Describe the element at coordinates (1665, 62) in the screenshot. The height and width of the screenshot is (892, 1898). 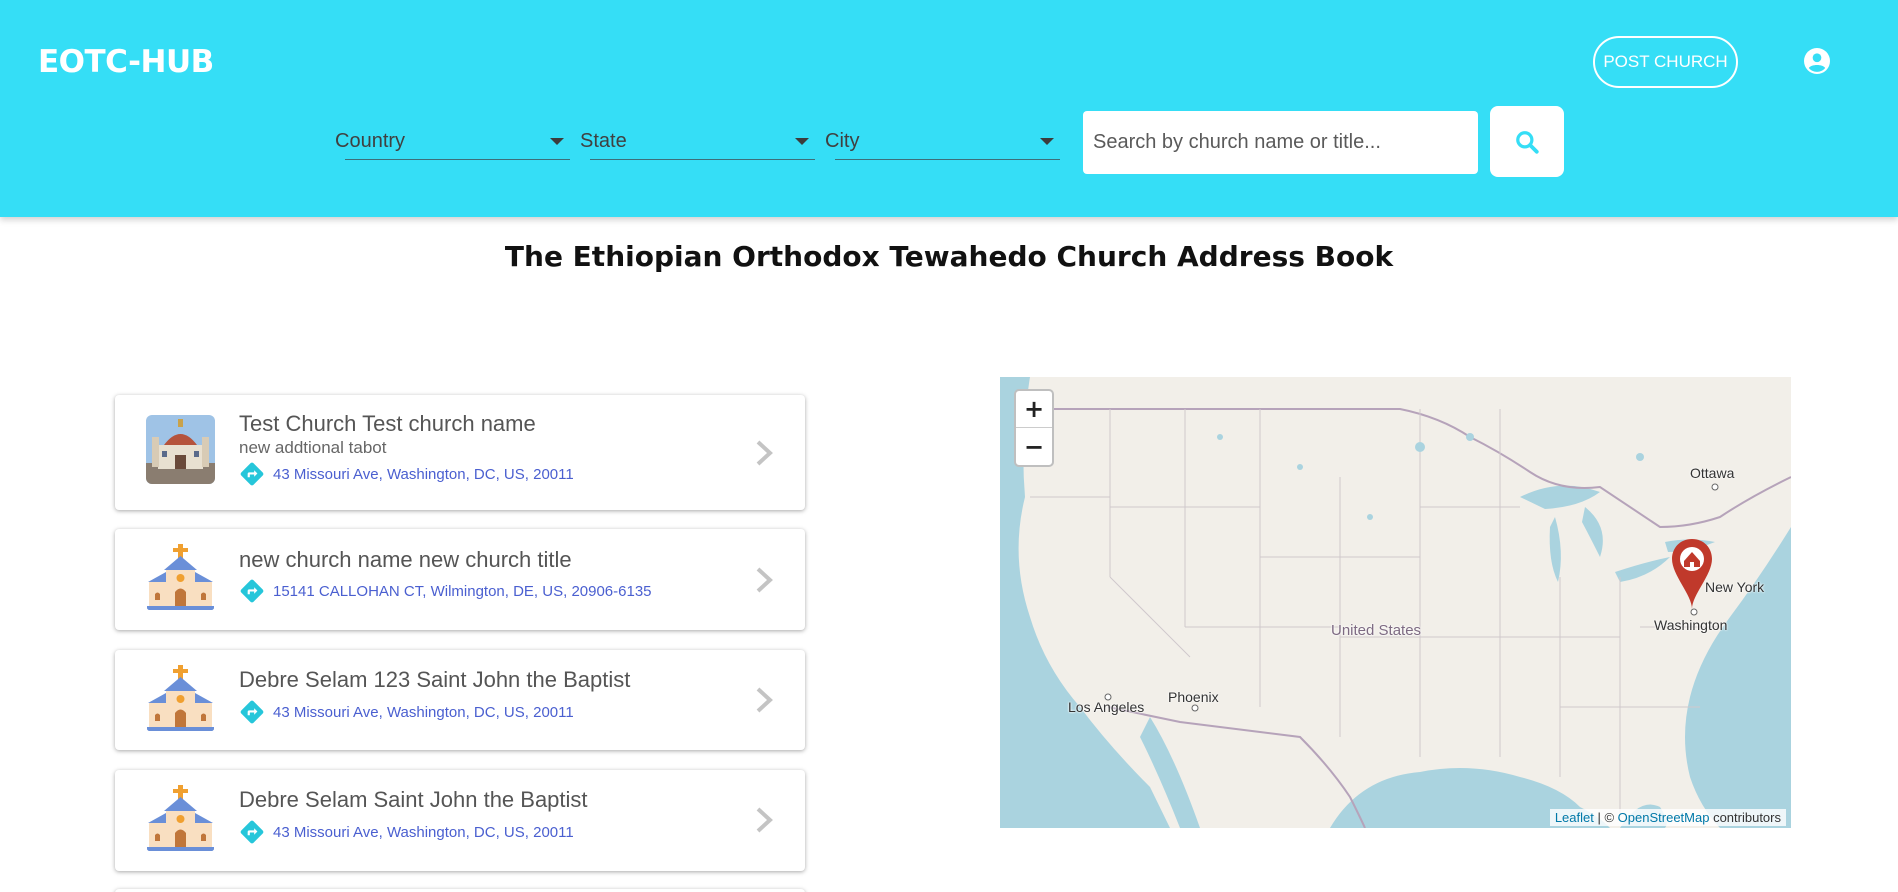
I see `post-church-button: POST CHURCH` at that location.